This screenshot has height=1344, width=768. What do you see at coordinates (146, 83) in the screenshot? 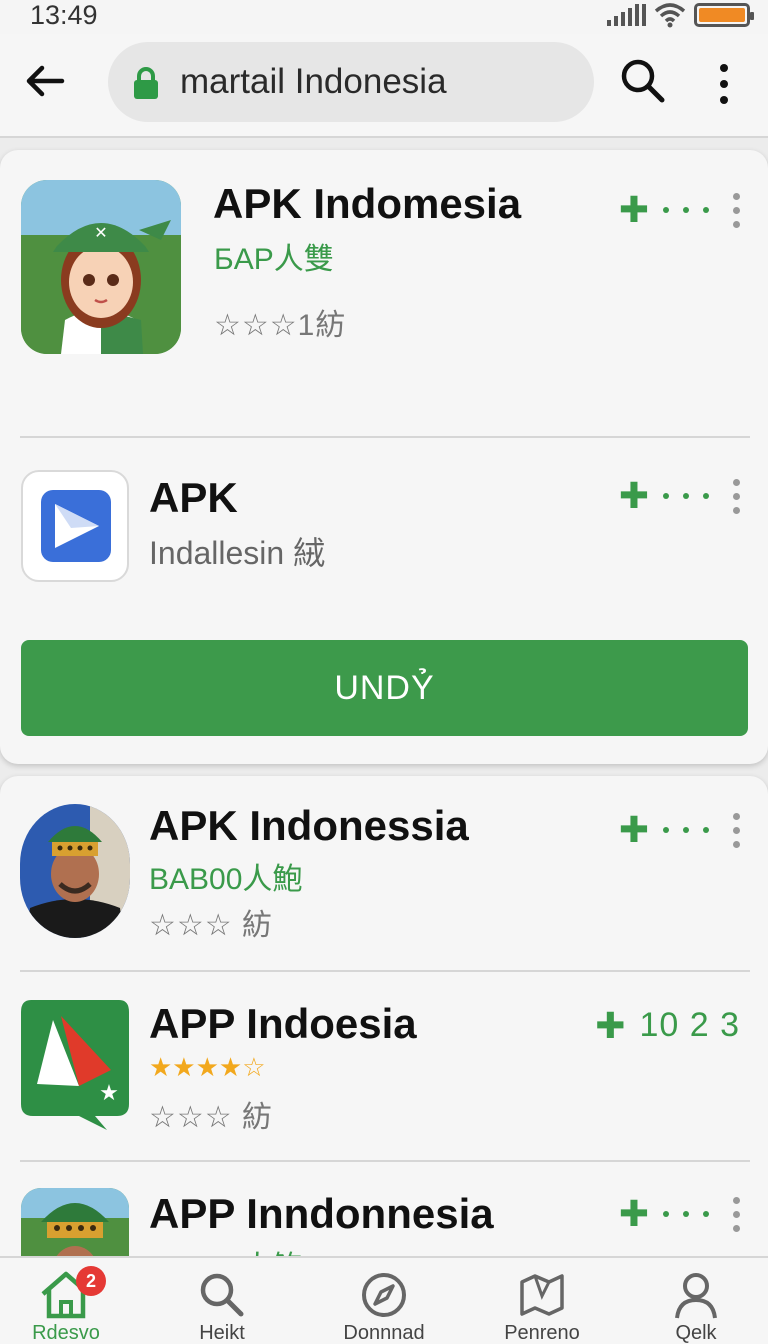
I see `lock-icon` at bounding box center [146, 83].